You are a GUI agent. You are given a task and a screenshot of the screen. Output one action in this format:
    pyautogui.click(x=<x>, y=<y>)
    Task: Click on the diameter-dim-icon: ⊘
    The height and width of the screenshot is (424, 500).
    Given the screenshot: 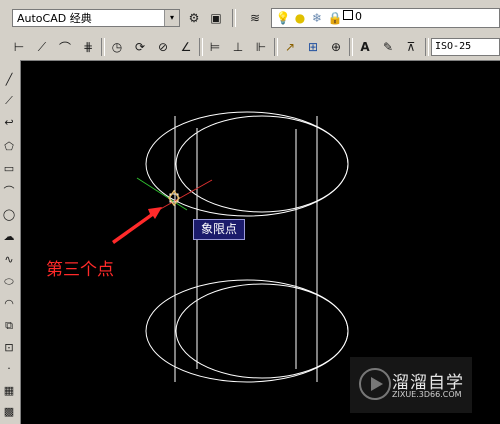 What is the action you would take?
    pyautogui.click(x=163, y=47)
    